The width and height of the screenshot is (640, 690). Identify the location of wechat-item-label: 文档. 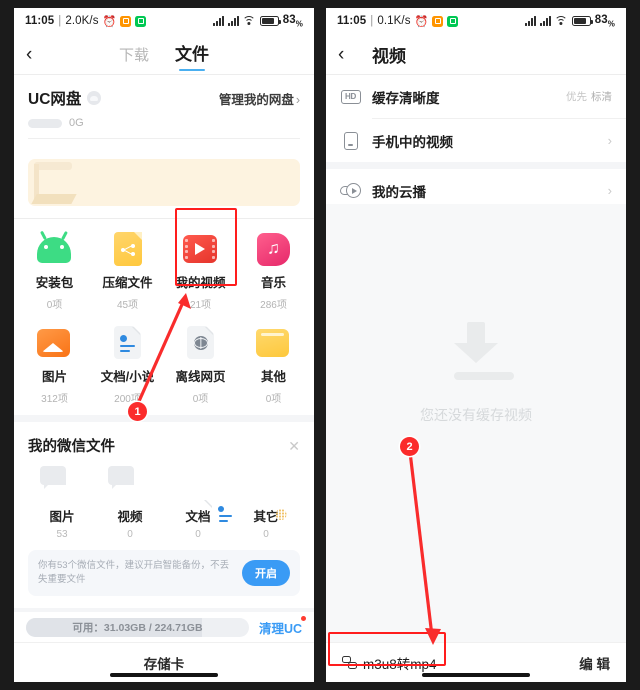
(198, 517).